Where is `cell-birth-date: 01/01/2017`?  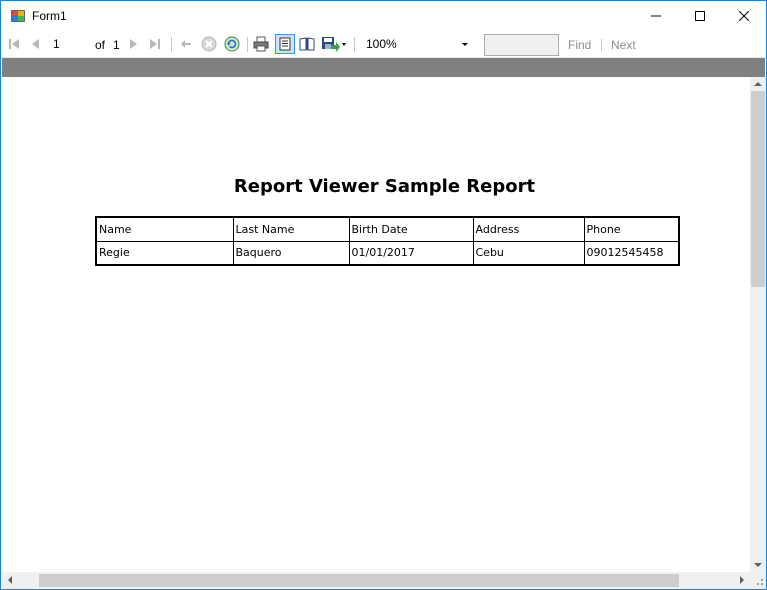 cell-birth-date: 01/01/2017 is located at coordinates (411, 253).